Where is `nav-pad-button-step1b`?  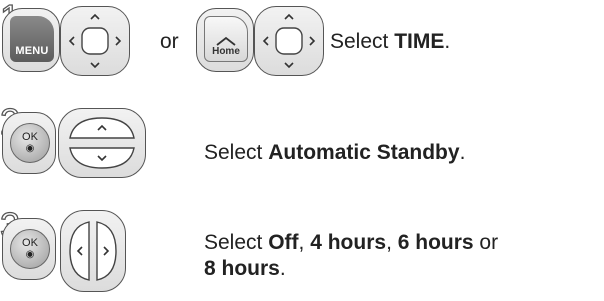 nav-pad-button-step1b is located at coordinates (289, 41).